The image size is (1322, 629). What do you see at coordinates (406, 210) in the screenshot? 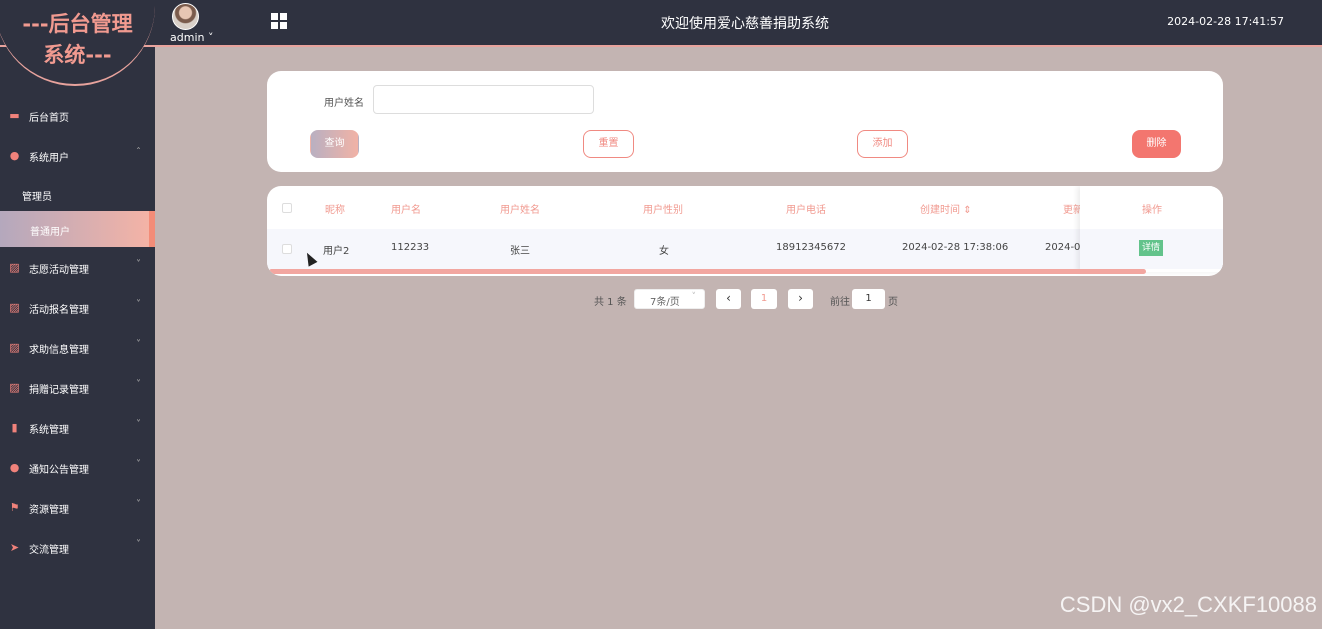
I see `column-header: 用户名` at bounding box center [406, 210].